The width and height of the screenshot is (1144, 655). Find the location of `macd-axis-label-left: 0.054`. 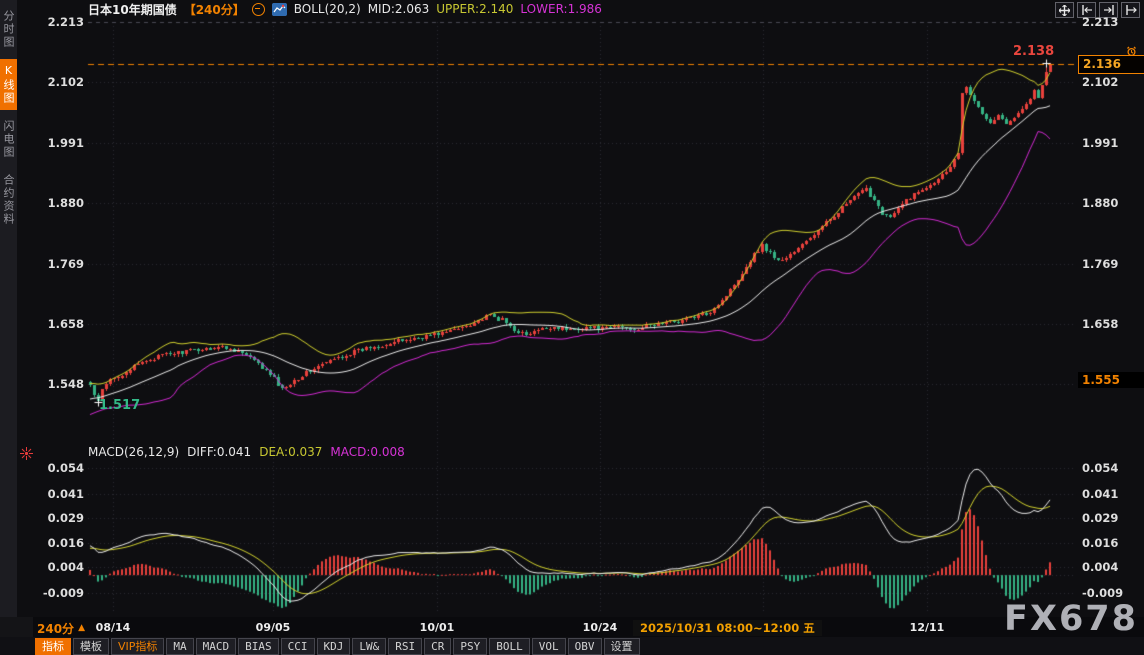

macd-axis-label-left: 0.054 is located at coordinates (65, 468).